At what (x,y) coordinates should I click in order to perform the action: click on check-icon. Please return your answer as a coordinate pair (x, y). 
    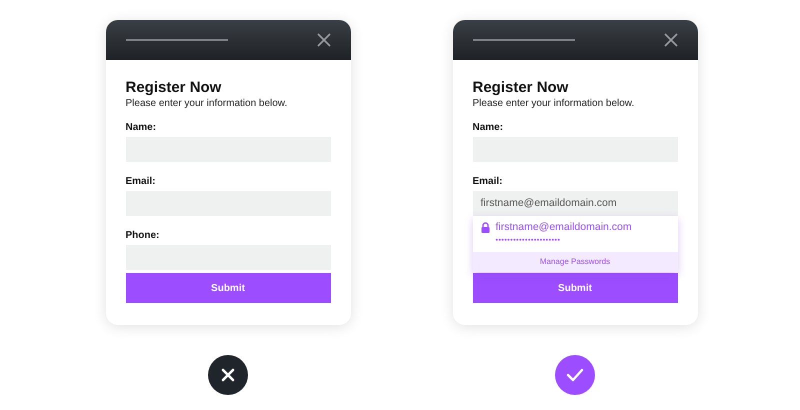
    Looking at the image, I should click on (575, 375).